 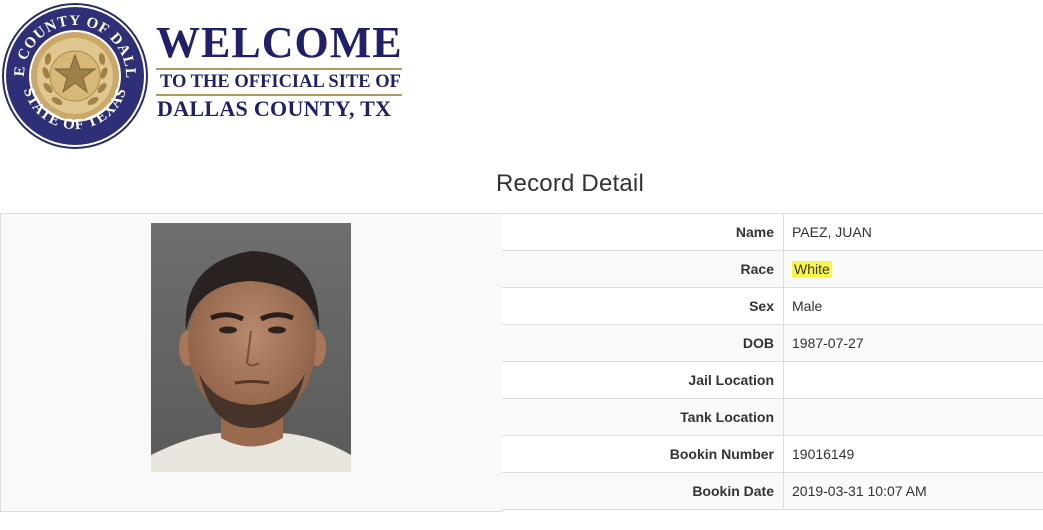 What do you see at coordinates (913, 306) in the screenshot?
I see `field-value: Male` at bounding box center [913, 306].